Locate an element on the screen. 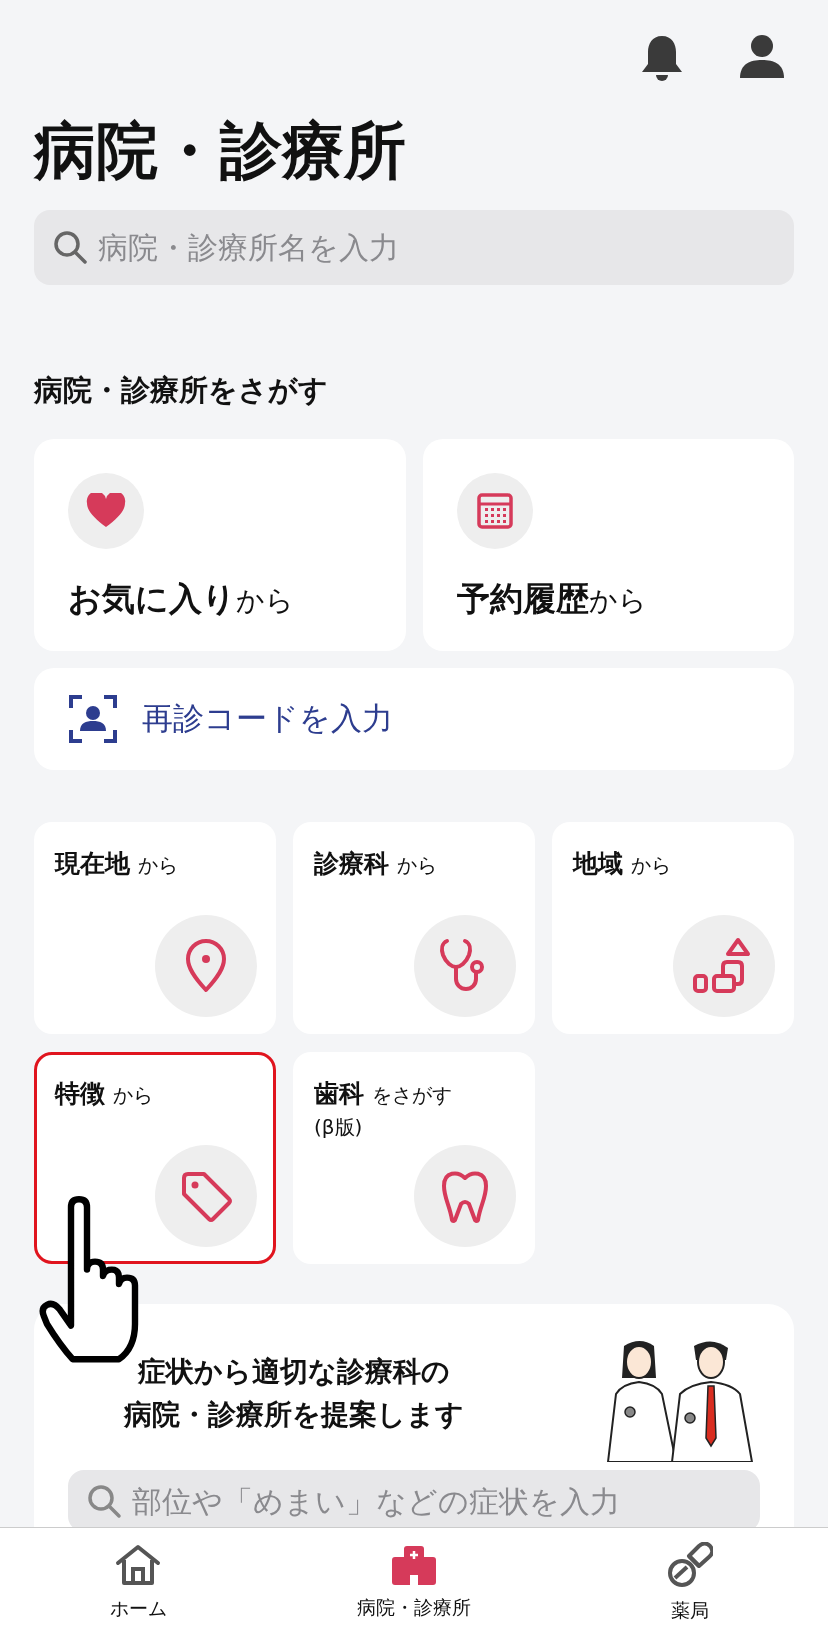 The image size is (828, 1636). tile-label: 地域 から is located at coordinates (622, 864).